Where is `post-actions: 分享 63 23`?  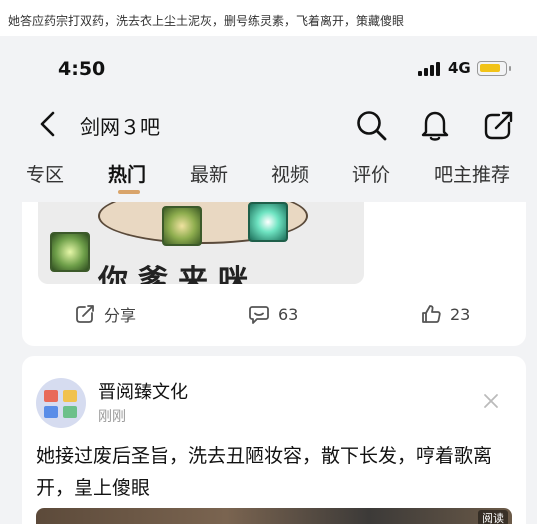 post-actions: 分享 63 23 is located at coordinates (274, 314).